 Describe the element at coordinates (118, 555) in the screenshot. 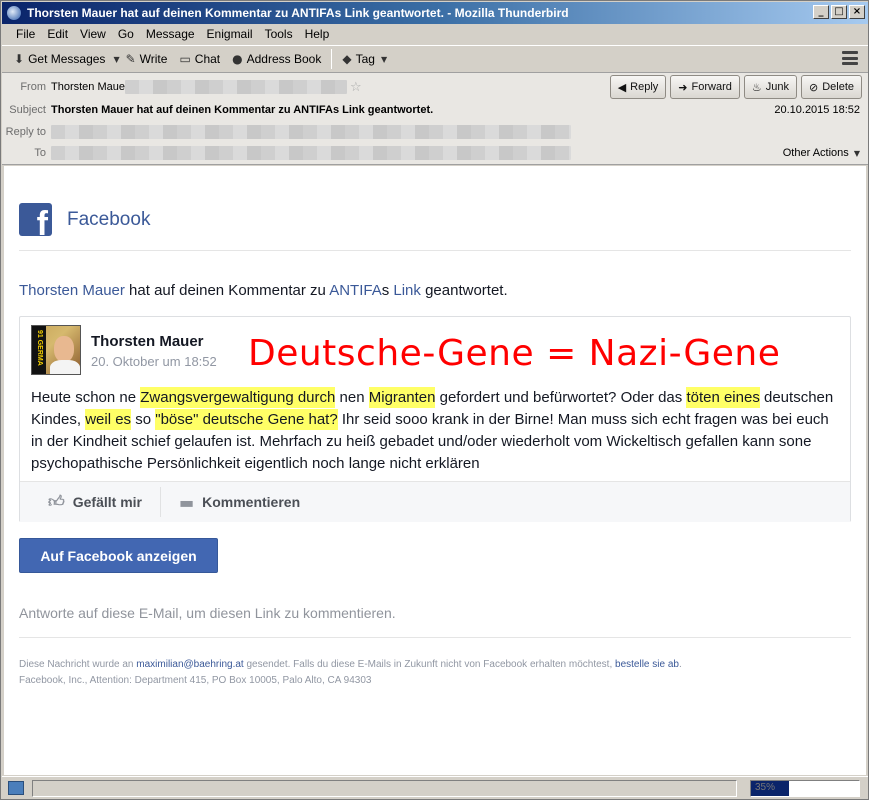

I see `view-on-facebook-button: Auf Facebook anzeigen` at that location.